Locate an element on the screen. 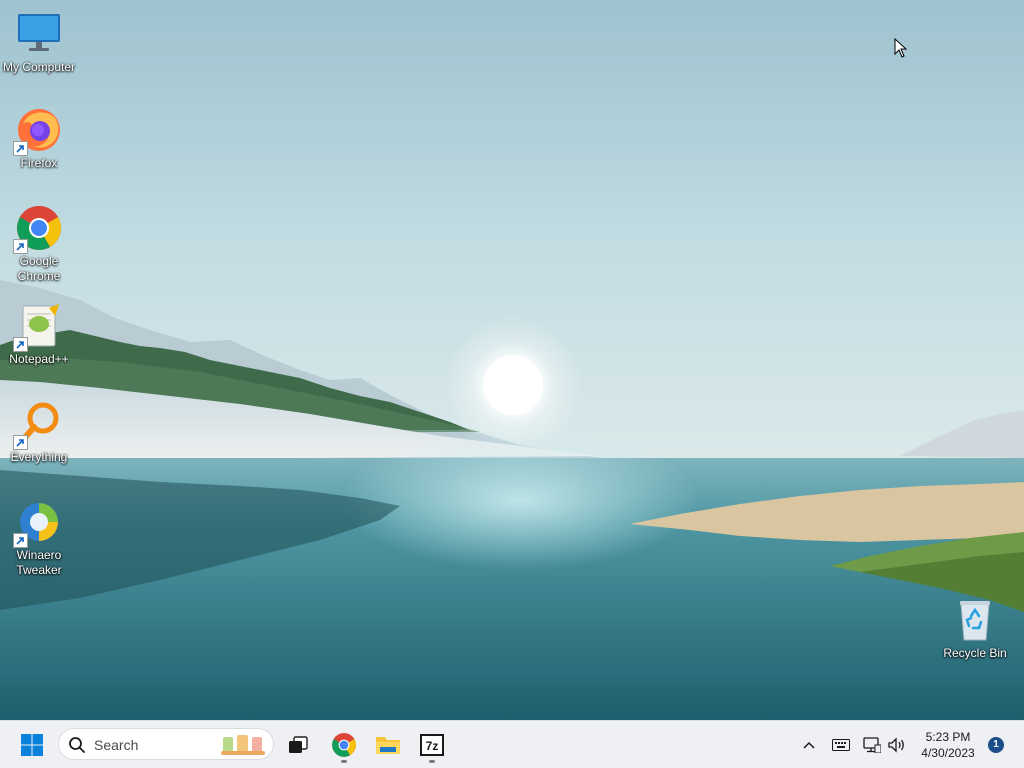  desktop-icon-everything: Everything is located at coordinates (39, 432).